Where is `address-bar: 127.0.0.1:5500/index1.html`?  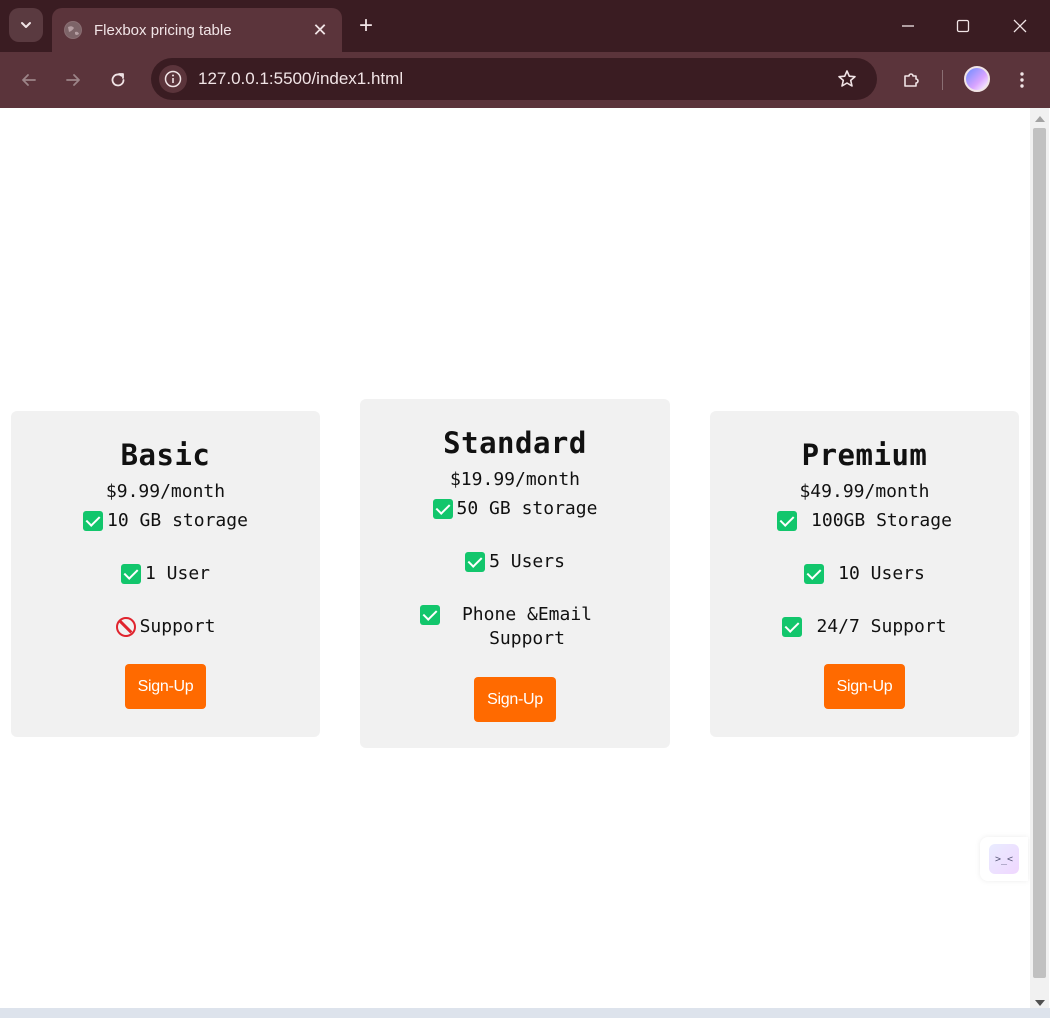 address-bar: 127.0.0.1:5500/index1.html is located at coordinates (514, 79).